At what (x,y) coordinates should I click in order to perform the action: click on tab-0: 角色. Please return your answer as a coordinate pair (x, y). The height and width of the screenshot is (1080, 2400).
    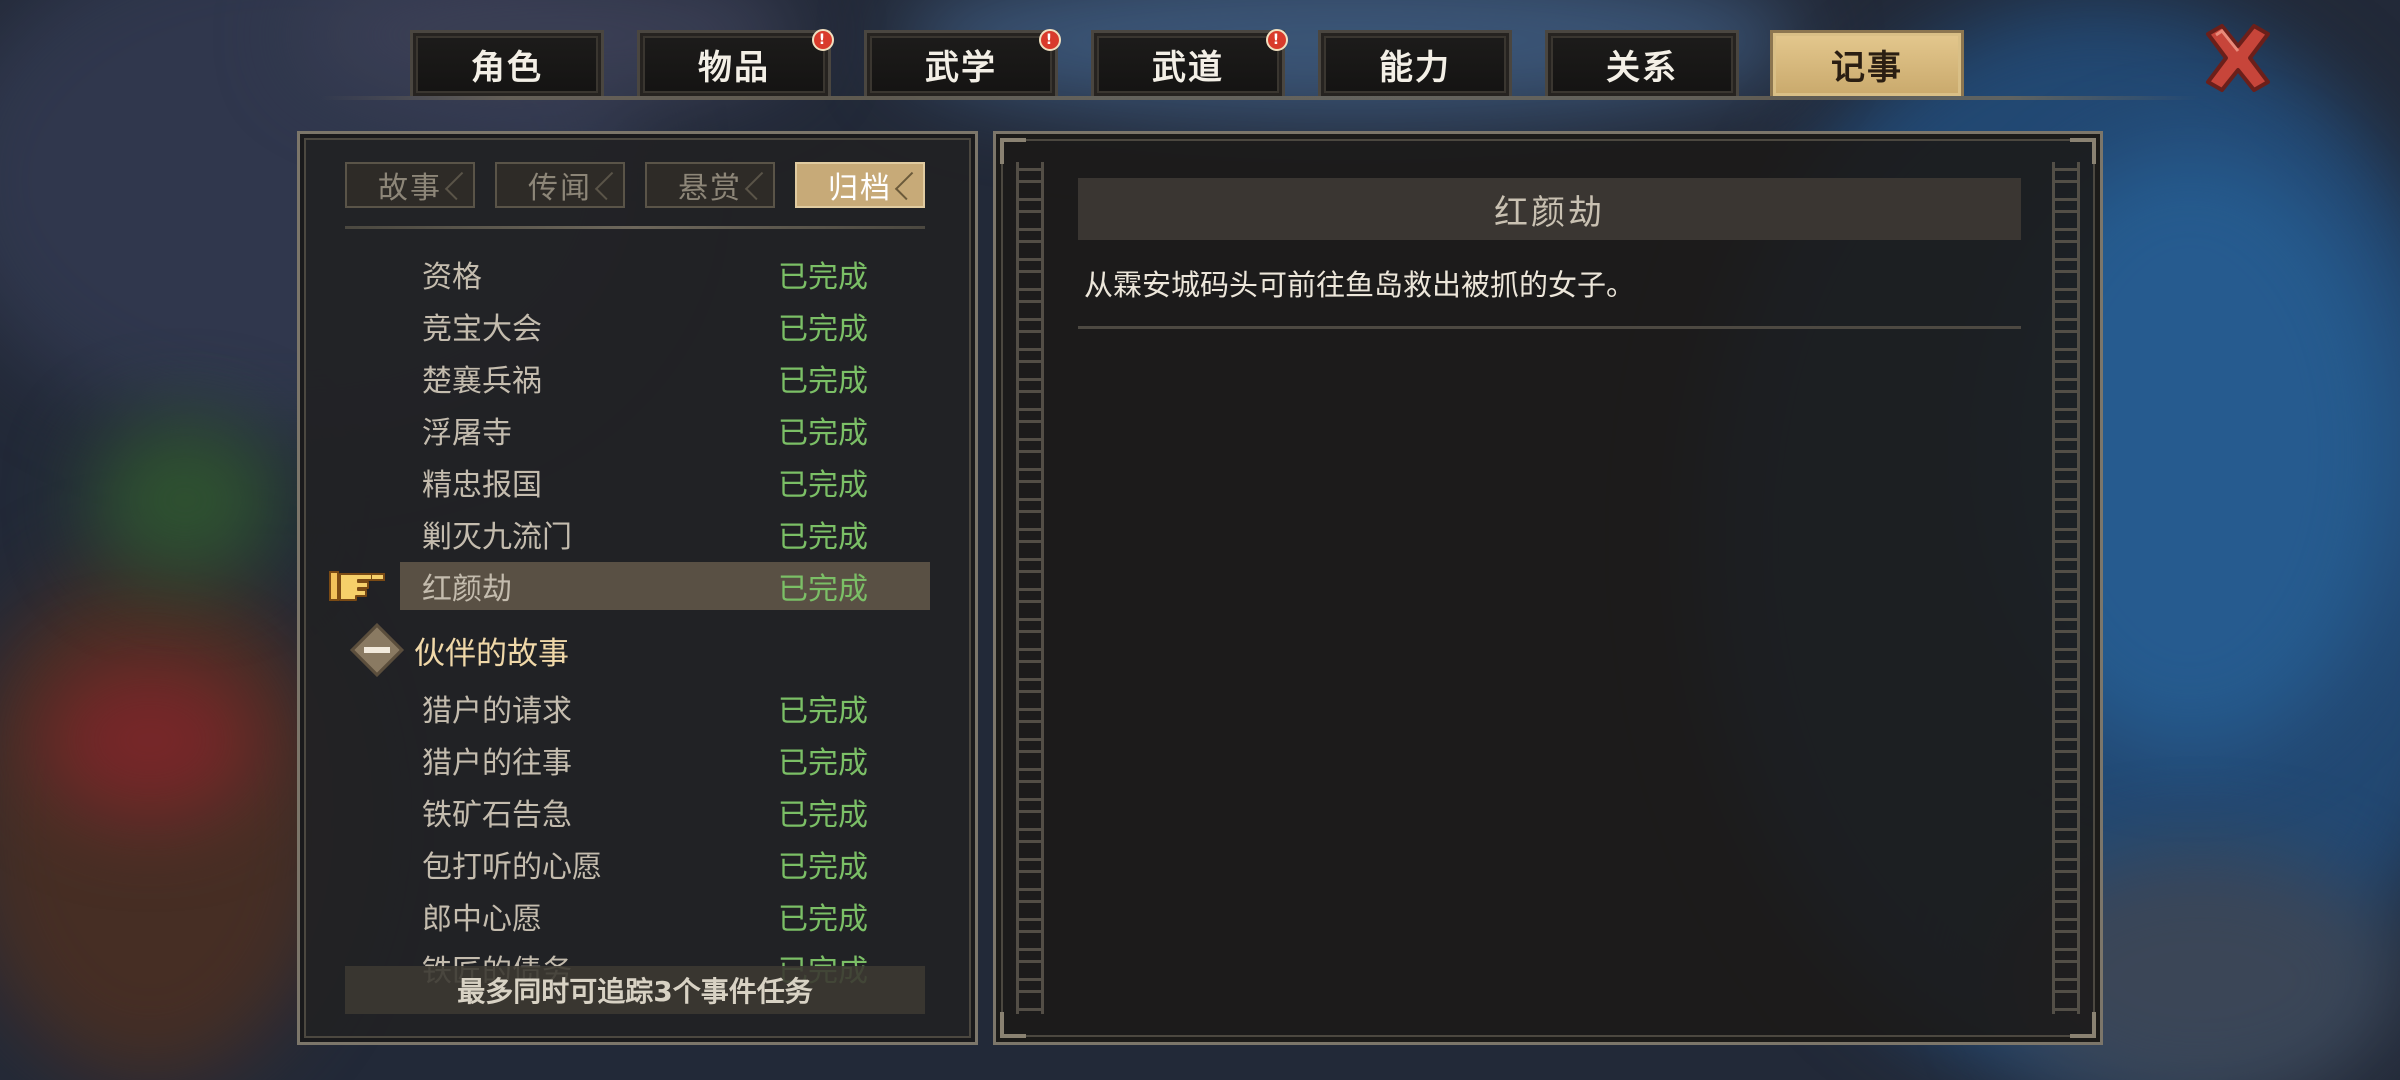
    Looking at the image, I should click on (507, 63).